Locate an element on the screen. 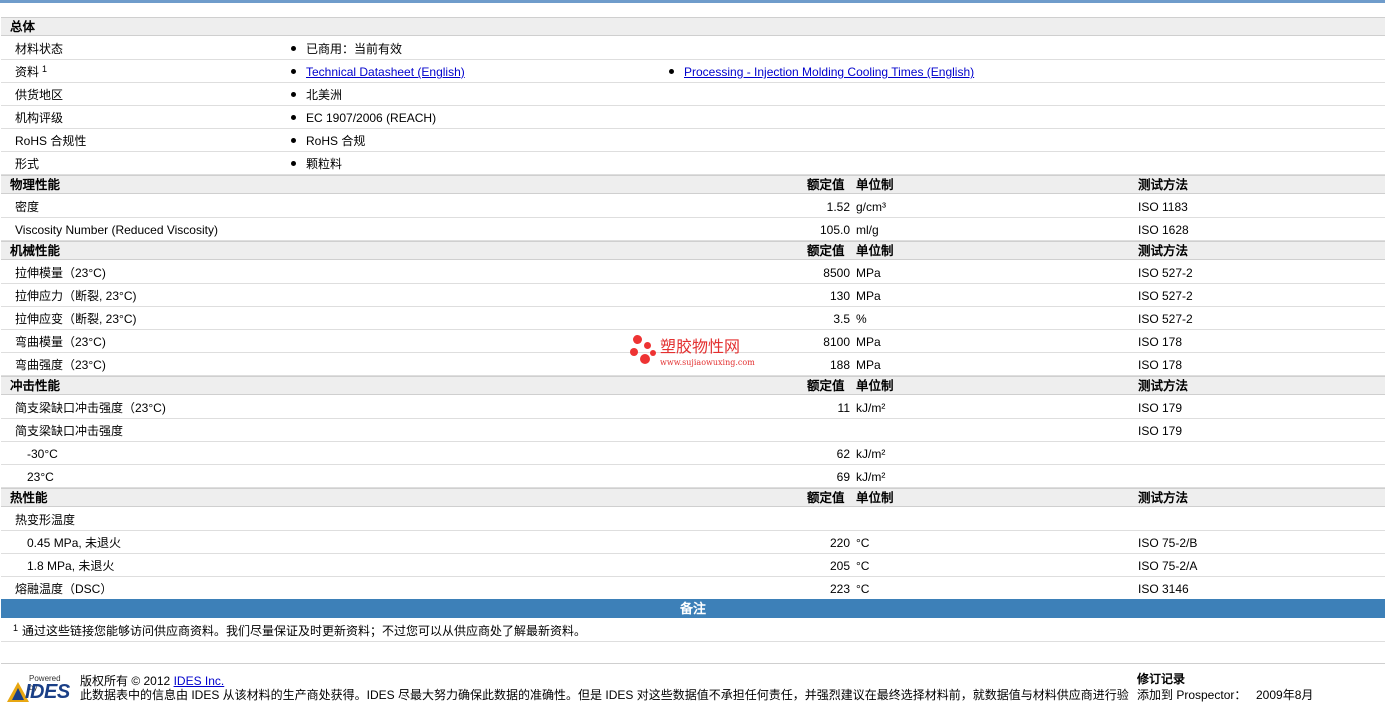 The height and width of the screenshot is (703, 1385). property-unit: ml/g is located at coordinates (867, 230).